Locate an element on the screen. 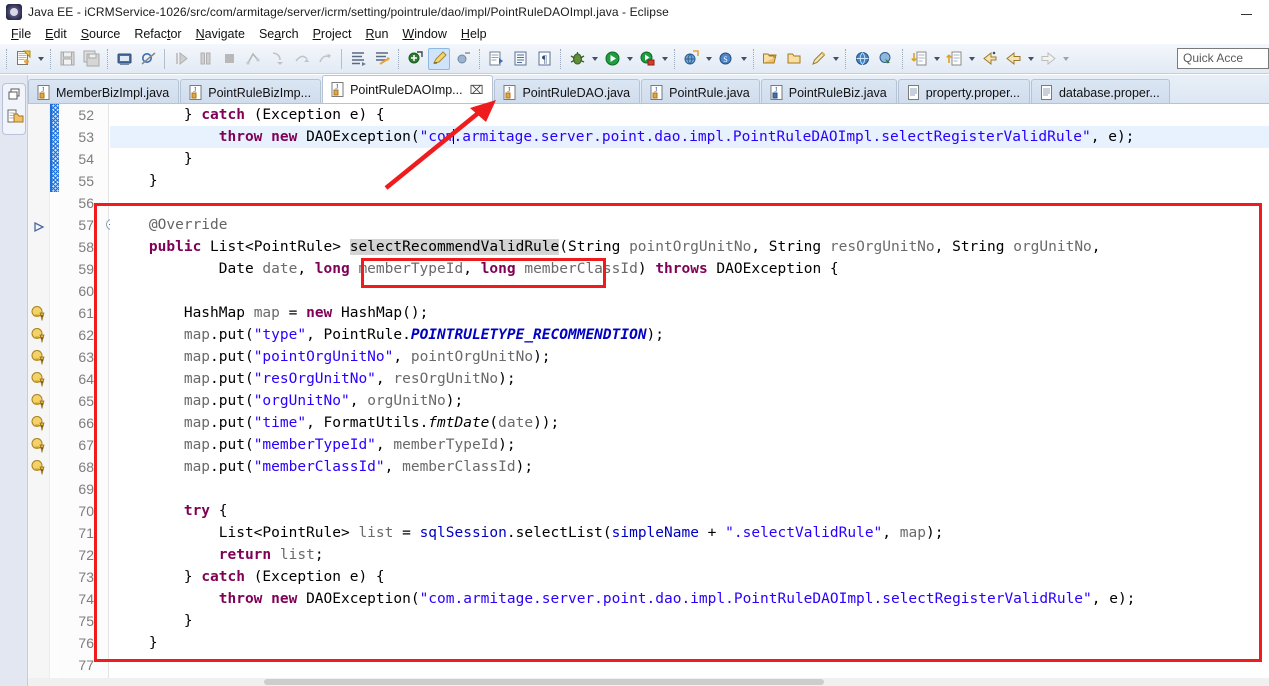 This screenshot has width=1269, height=686. java-ee-perspective-icon is located at coordinates (16, 117).